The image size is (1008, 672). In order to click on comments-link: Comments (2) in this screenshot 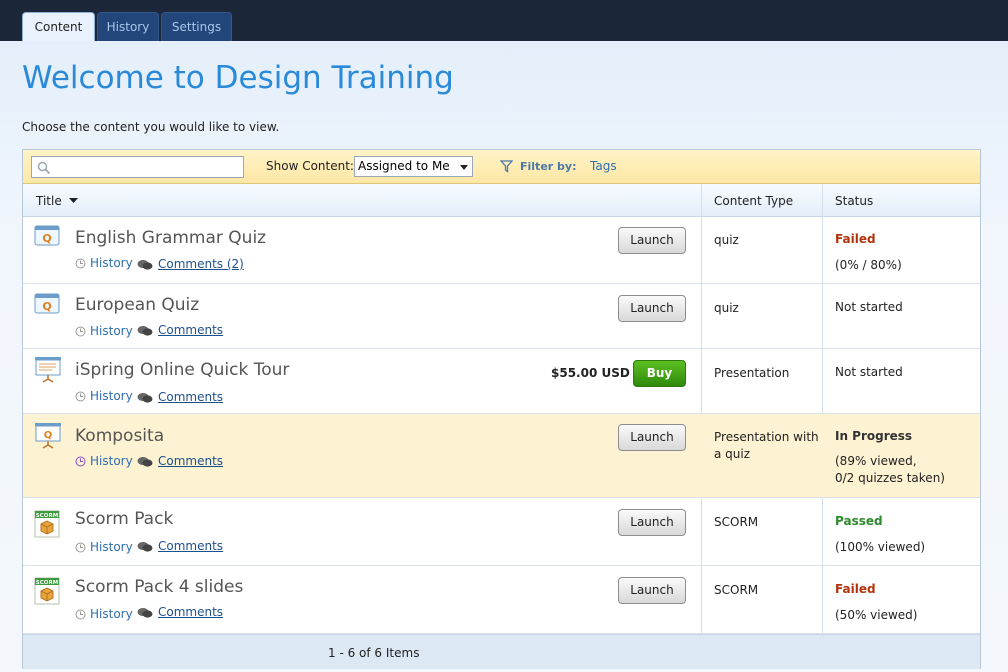, I will do `click(190, 264)`.